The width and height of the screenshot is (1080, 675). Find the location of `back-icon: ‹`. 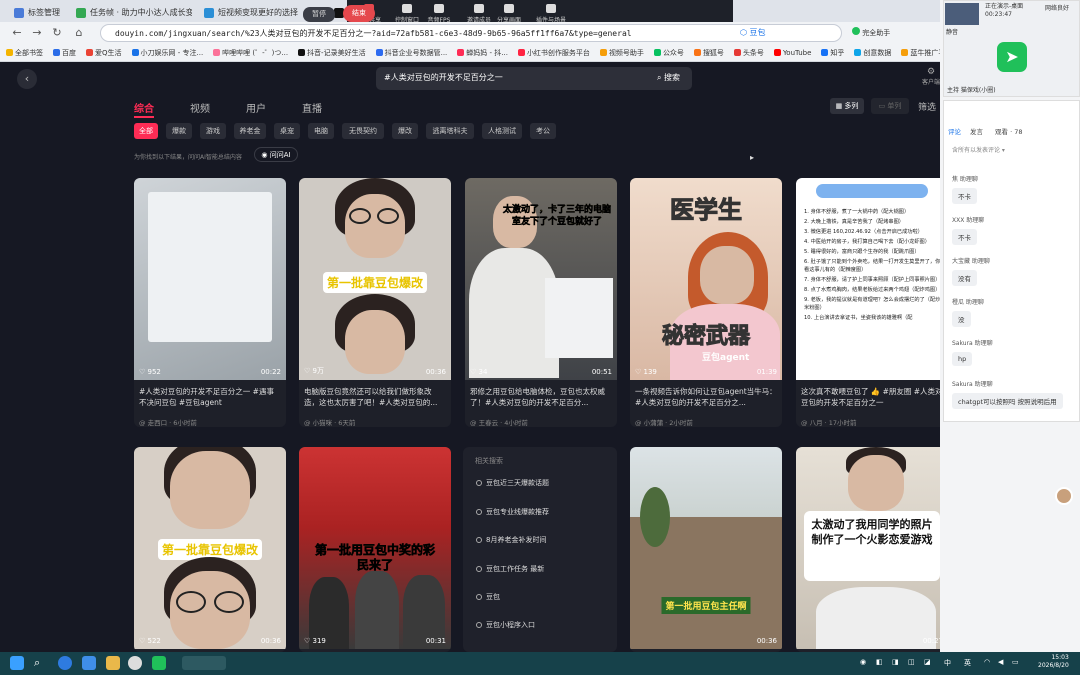

back-icon: ‹ is located at coordinates (27, 79).